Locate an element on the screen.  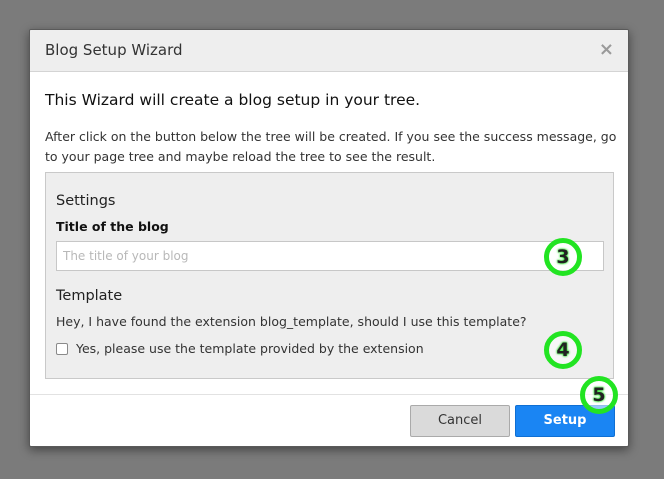
dialog-title: Blog Setup Wizard is located at coordinates (114, 50).